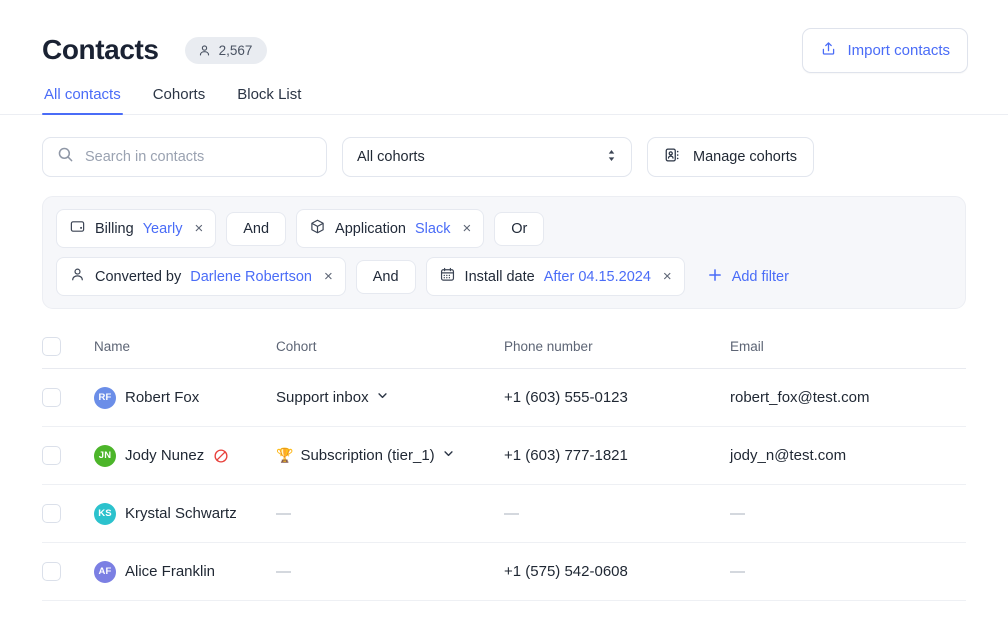 Image resolution: width=1008 pixels, height=640 pixels. I want to click on tab-block-list: Block List, so click(269, 98).